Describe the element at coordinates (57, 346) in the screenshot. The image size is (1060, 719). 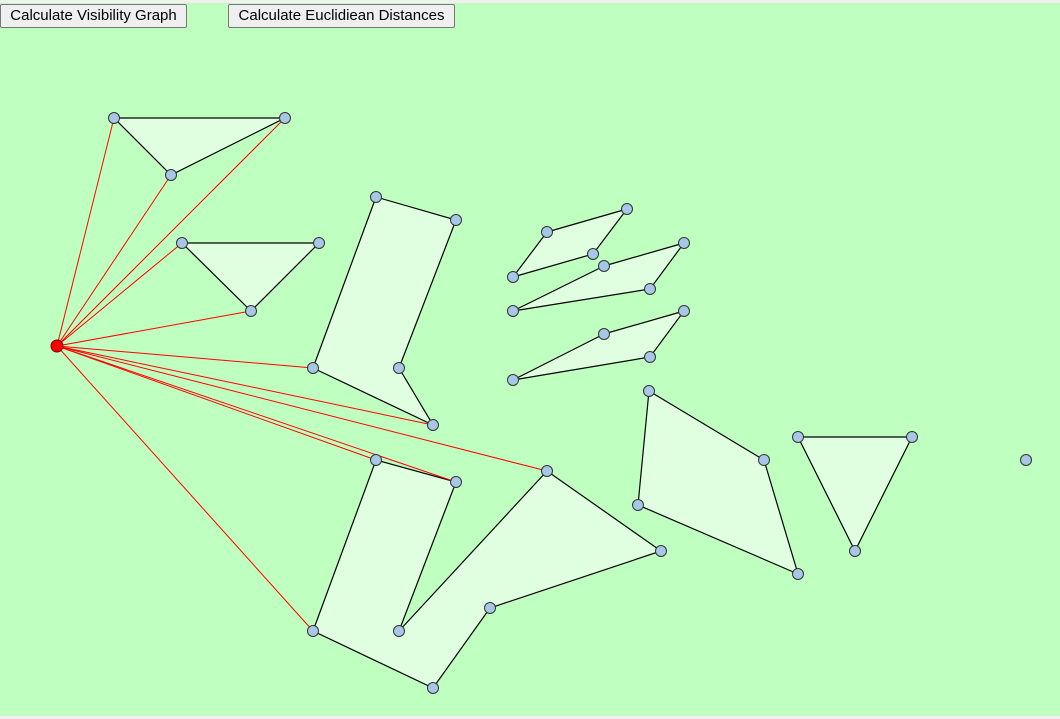
I see `source-point` at that location.